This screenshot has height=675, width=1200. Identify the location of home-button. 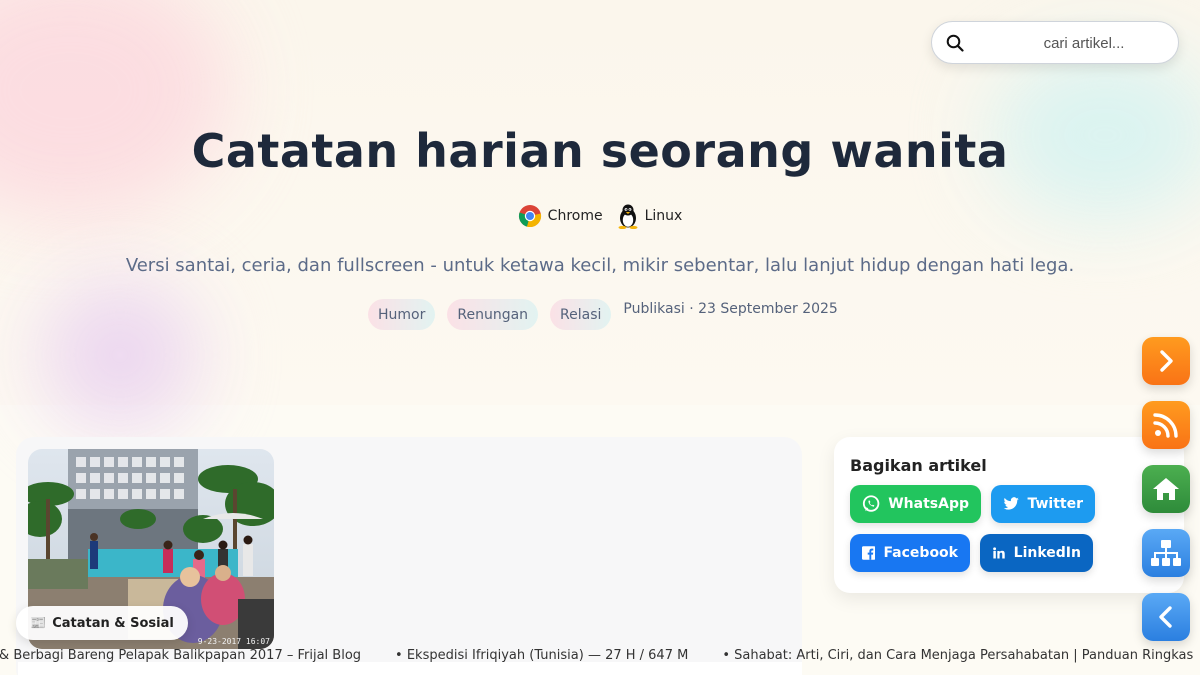
(1166, 489).